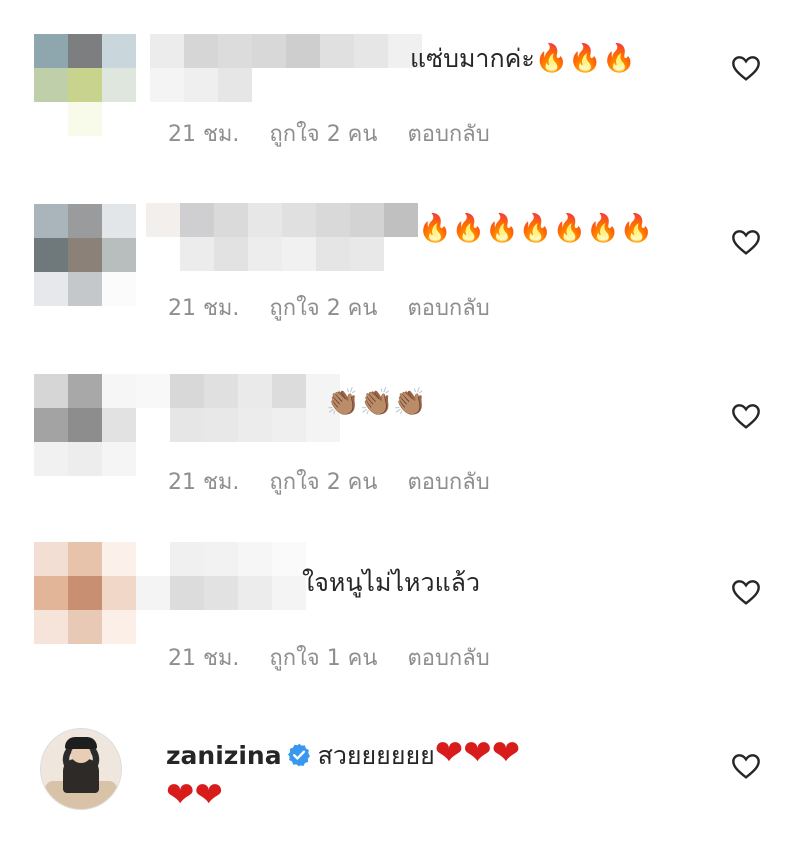  What do you see at coordinates (323, 658) in the screenshot?
I see `likes-count: ถูกใจ 1 คน` at bounding box center [323, 658].